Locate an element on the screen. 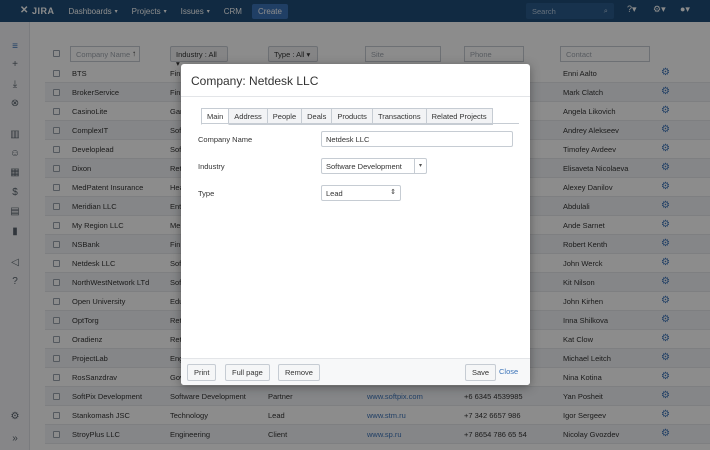  type-label: Type is located at coordinates (206, 193).